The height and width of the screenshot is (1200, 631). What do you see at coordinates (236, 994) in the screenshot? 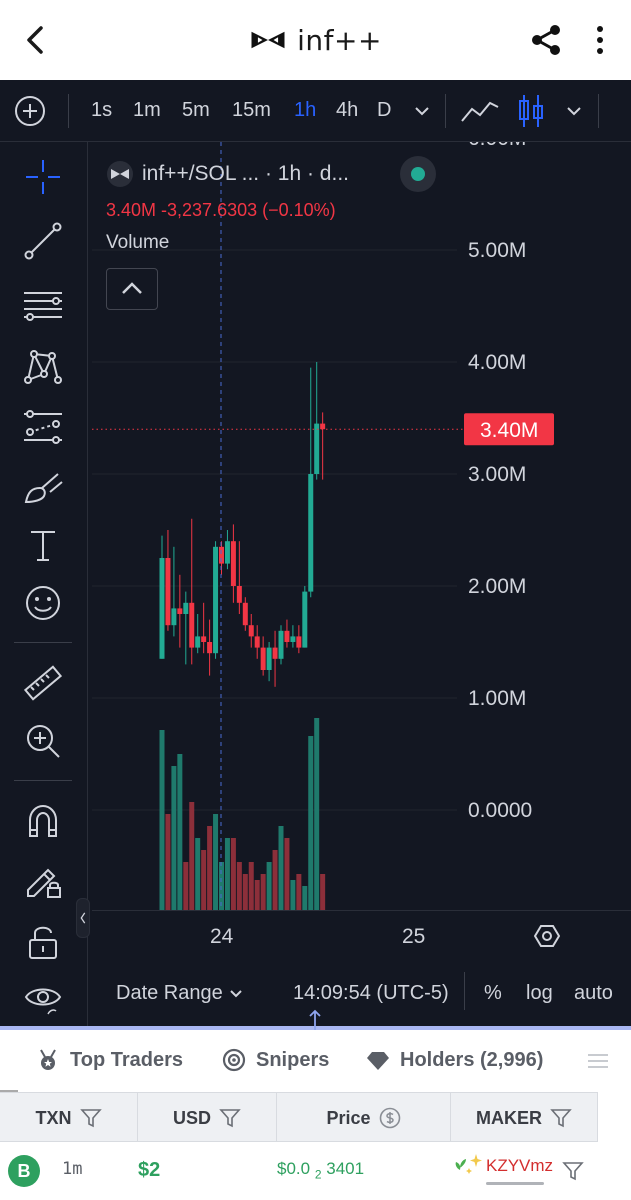
I see `date-range-chevron-down-icon` at bounding box center [236, 994].